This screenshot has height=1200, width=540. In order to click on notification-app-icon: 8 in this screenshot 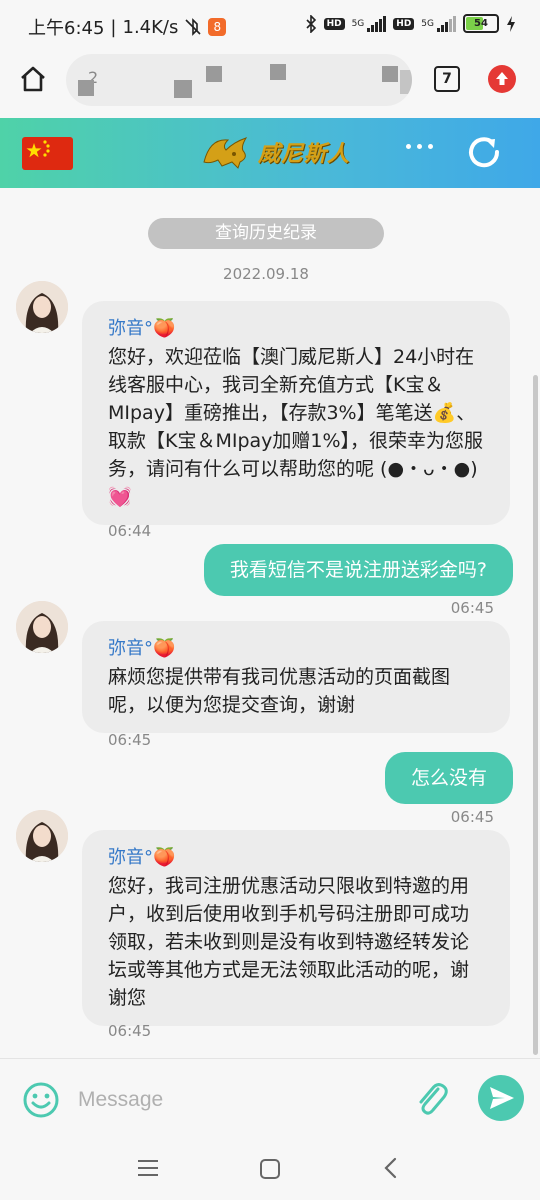, I will do `click(217, 27)`.